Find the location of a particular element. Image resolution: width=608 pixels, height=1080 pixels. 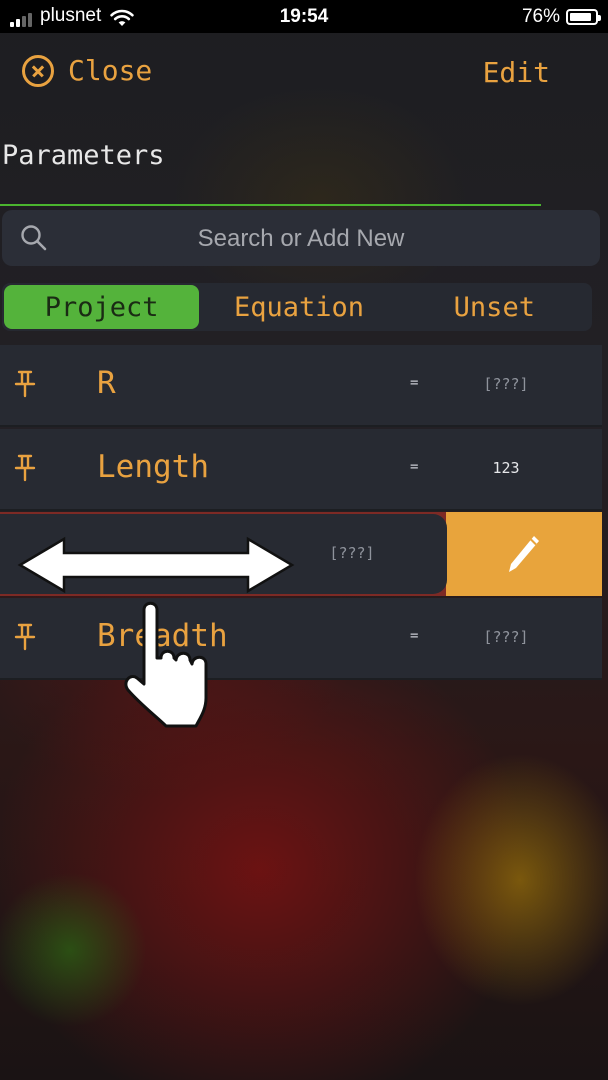

title-underline is located at coordinates (270, 205).